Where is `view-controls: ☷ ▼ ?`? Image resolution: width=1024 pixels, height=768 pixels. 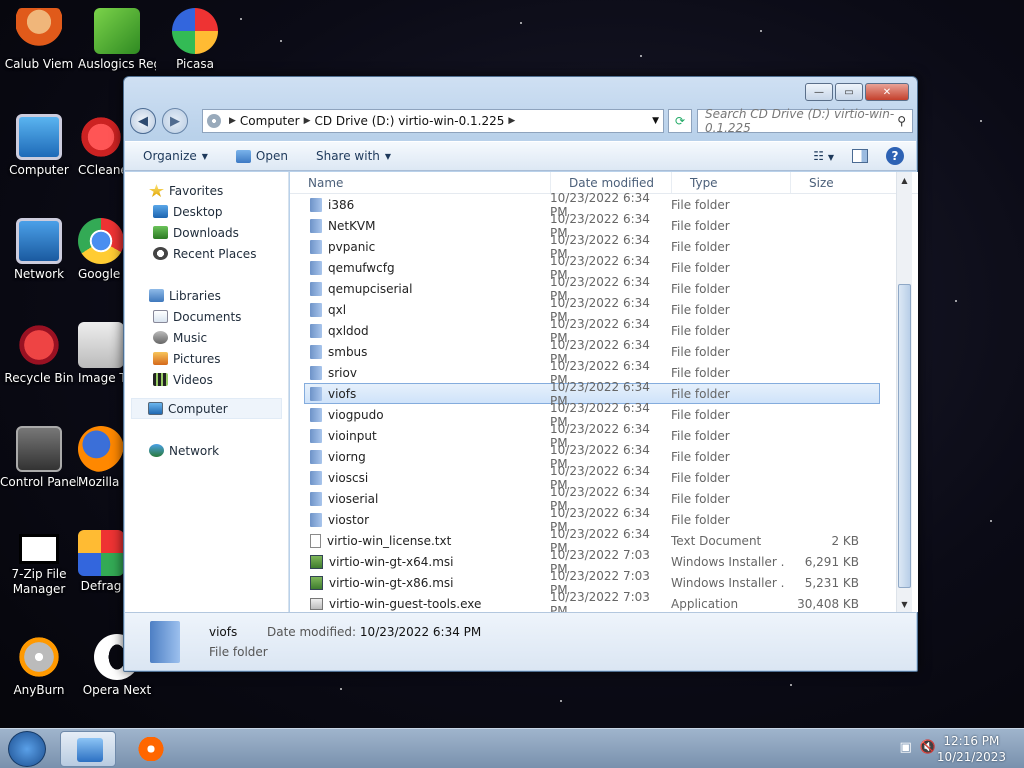
view-controls: ☷ ▼ ? is located at coordinates (858, 156).